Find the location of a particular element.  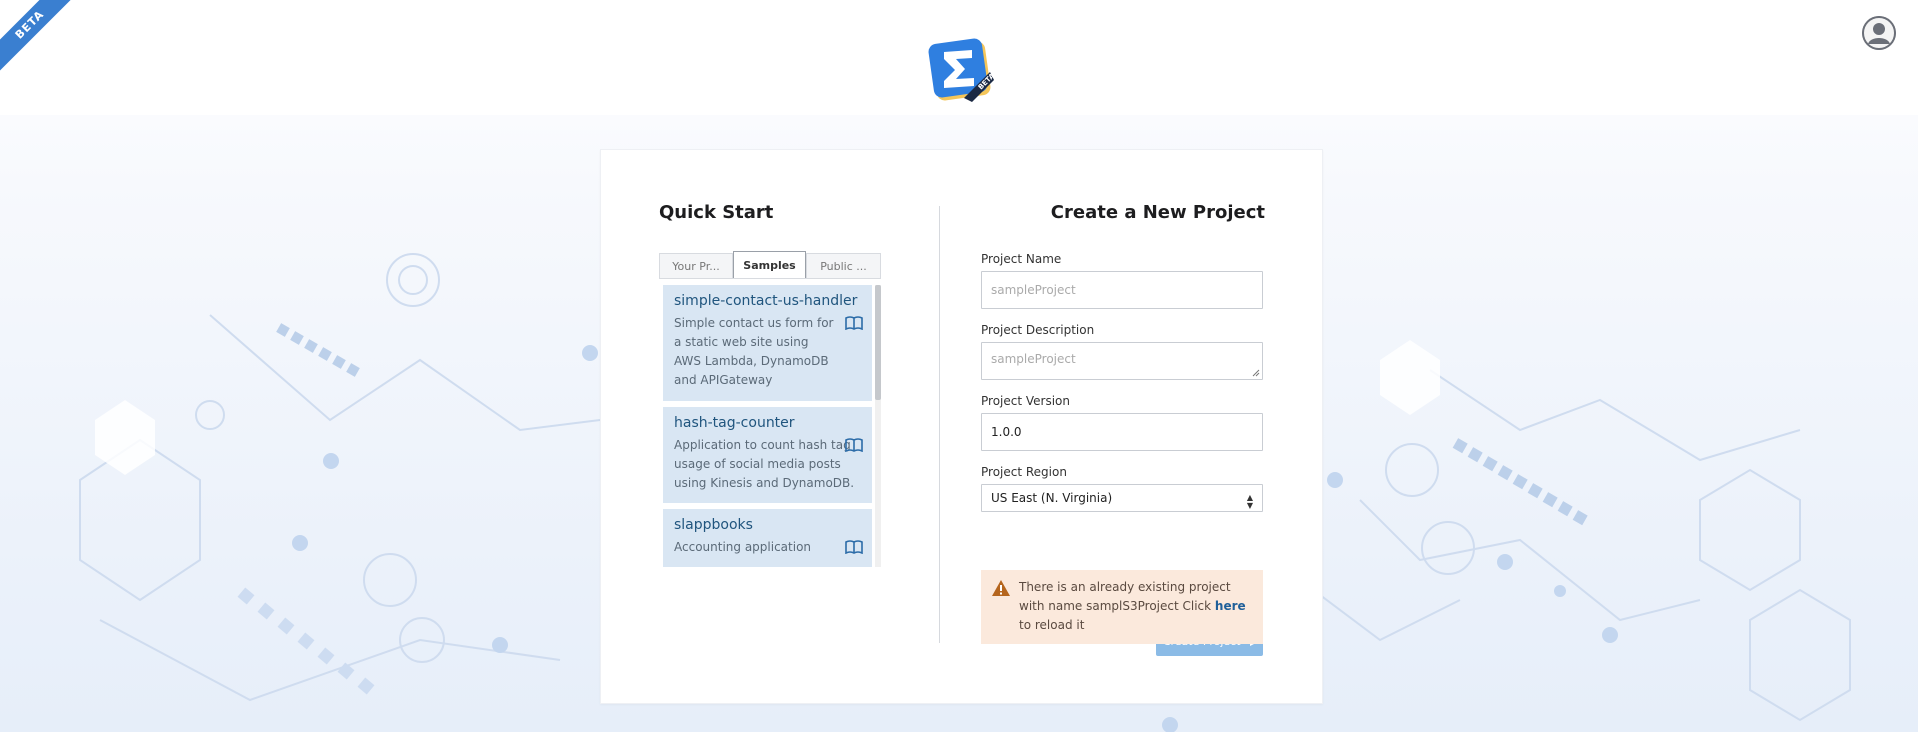

scrollbar-thumb is located at coordinates (878, 342).